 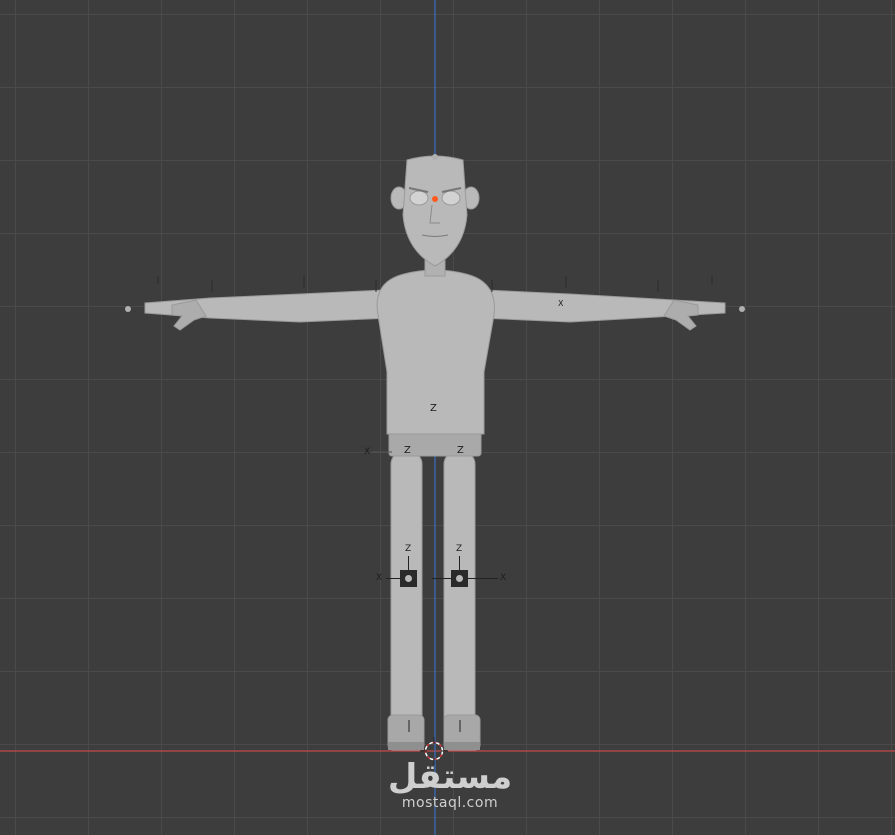 I want to click on watermark-url: mostaql.com, so click(x=450, y=803).